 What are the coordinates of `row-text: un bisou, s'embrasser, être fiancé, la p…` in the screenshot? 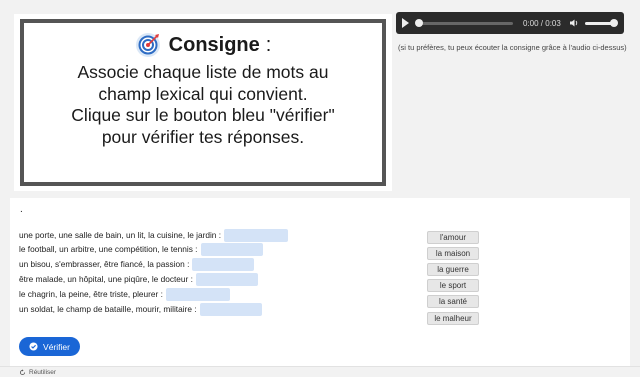 It's located at (104, 264).